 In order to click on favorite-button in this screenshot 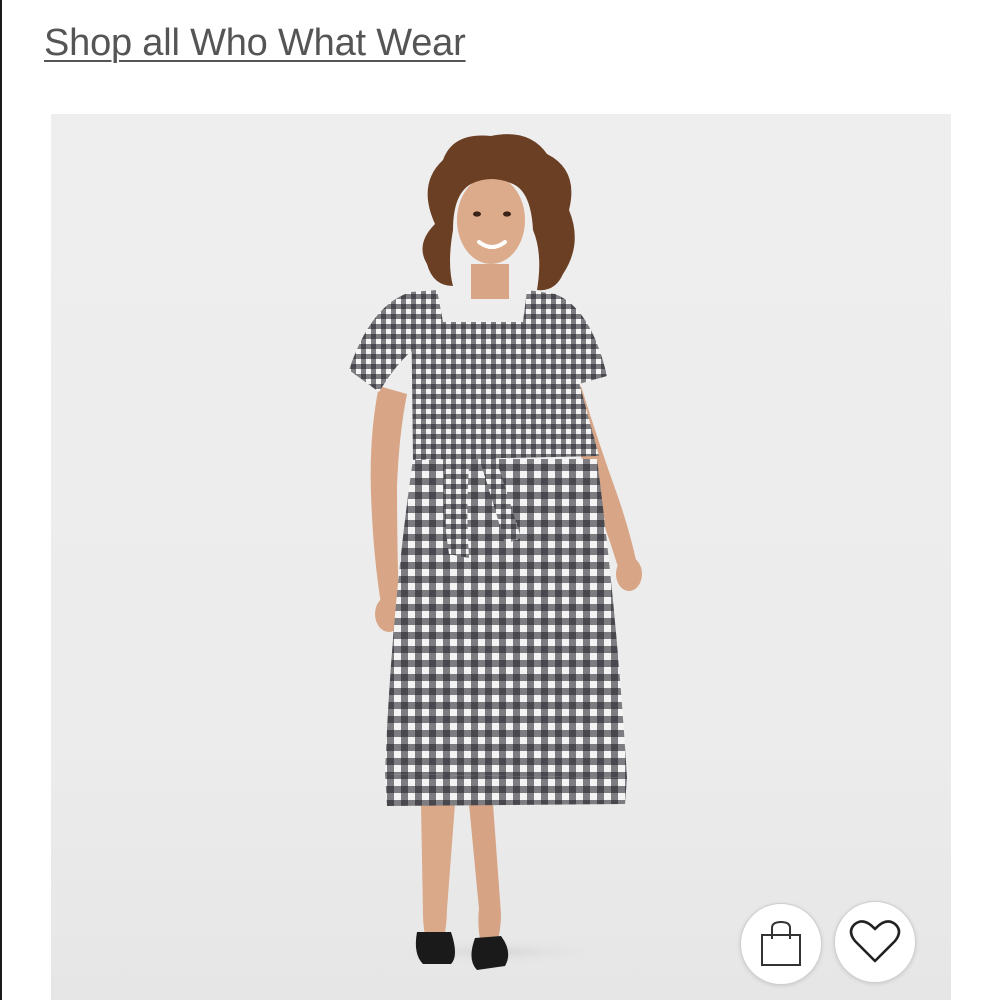, I will do `click(875, 942)`.